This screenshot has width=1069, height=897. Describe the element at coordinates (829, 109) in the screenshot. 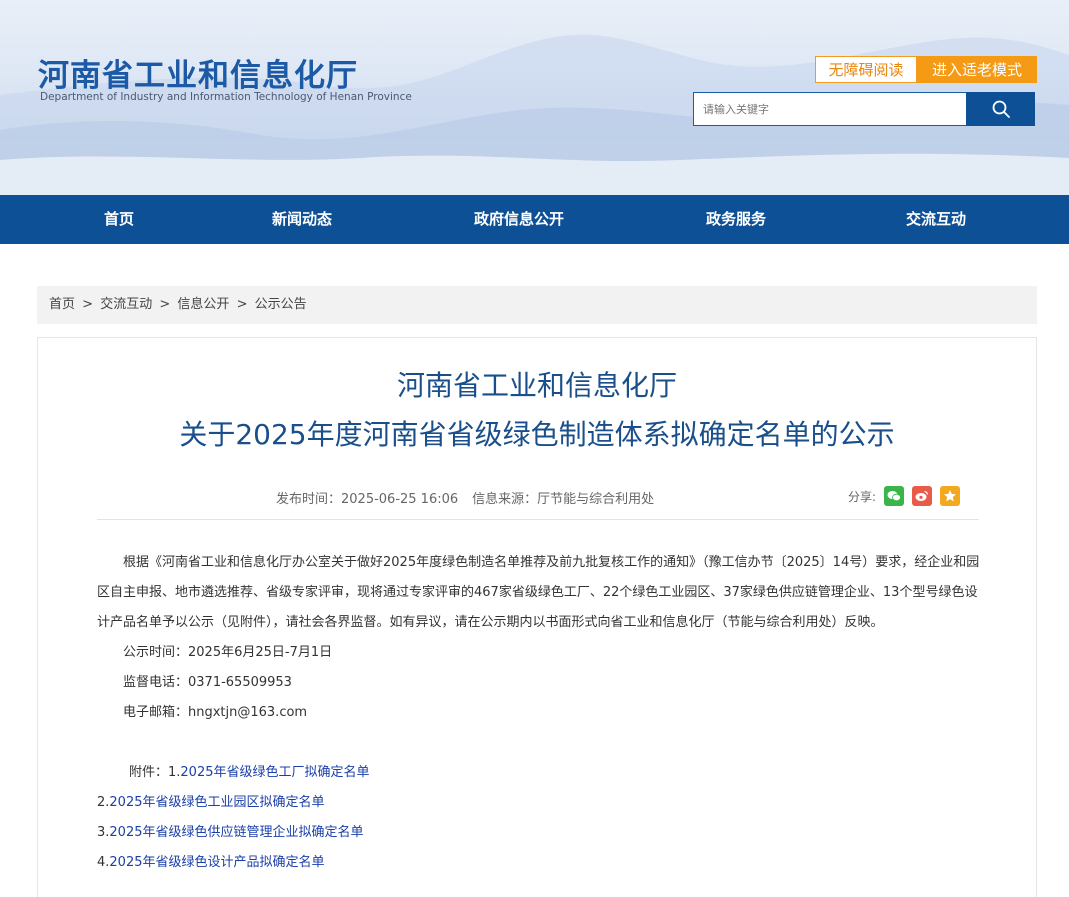

I see `search-input` at that location.